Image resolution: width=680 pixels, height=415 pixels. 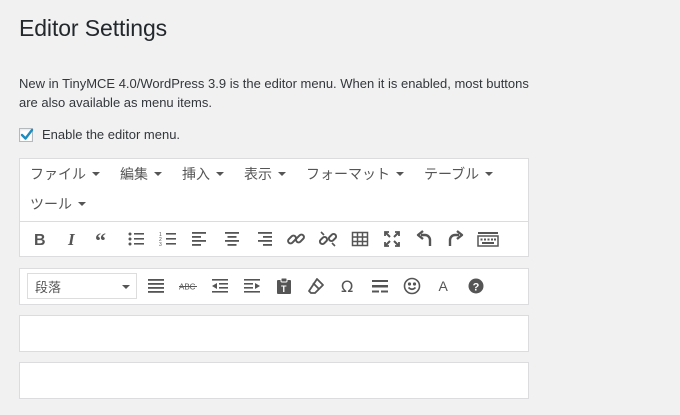 What do you see at coordinates (424, 239) in the screenshot?
I see `undo-icon` at bounding box center [424, 239].